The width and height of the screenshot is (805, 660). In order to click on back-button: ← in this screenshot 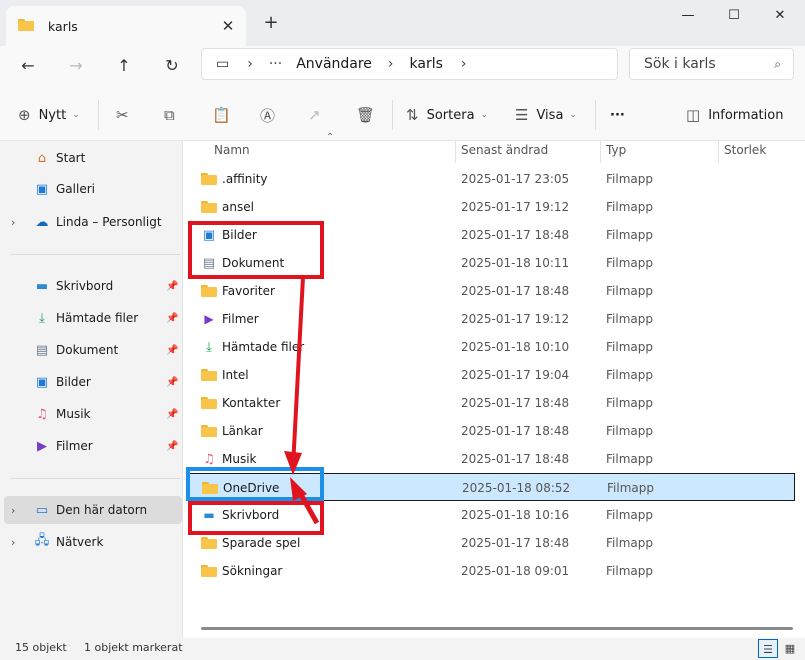, I will do `click(28, 66)`.